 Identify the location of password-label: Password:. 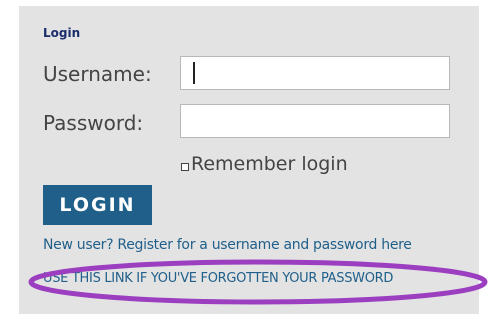
(93, 123).